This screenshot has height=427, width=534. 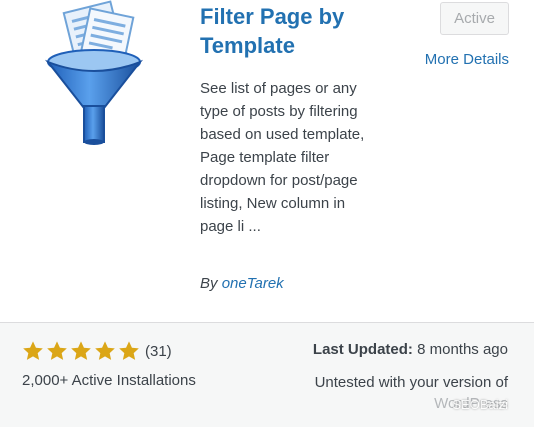 I want to click on last-updated-value: 8 months ago, so click(x=462, y=349).